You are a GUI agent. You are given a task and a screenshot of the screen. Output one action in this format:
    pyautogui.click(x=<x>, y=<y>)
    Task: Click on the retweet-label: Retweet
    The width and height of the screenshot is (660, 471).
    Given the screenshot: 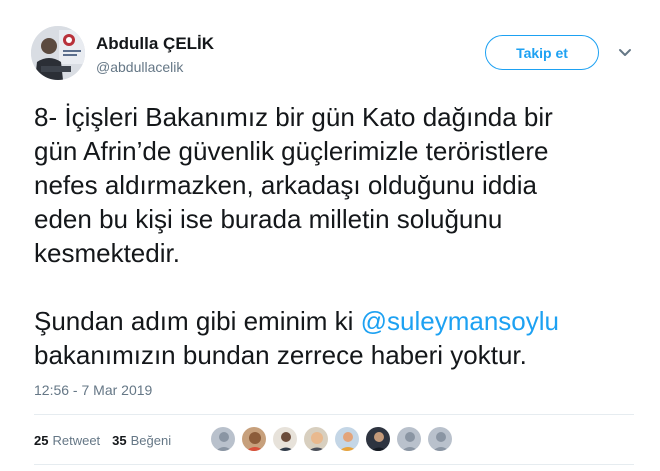 What is the action you would take?
    pyautogui.click(x=76, y=440)
    